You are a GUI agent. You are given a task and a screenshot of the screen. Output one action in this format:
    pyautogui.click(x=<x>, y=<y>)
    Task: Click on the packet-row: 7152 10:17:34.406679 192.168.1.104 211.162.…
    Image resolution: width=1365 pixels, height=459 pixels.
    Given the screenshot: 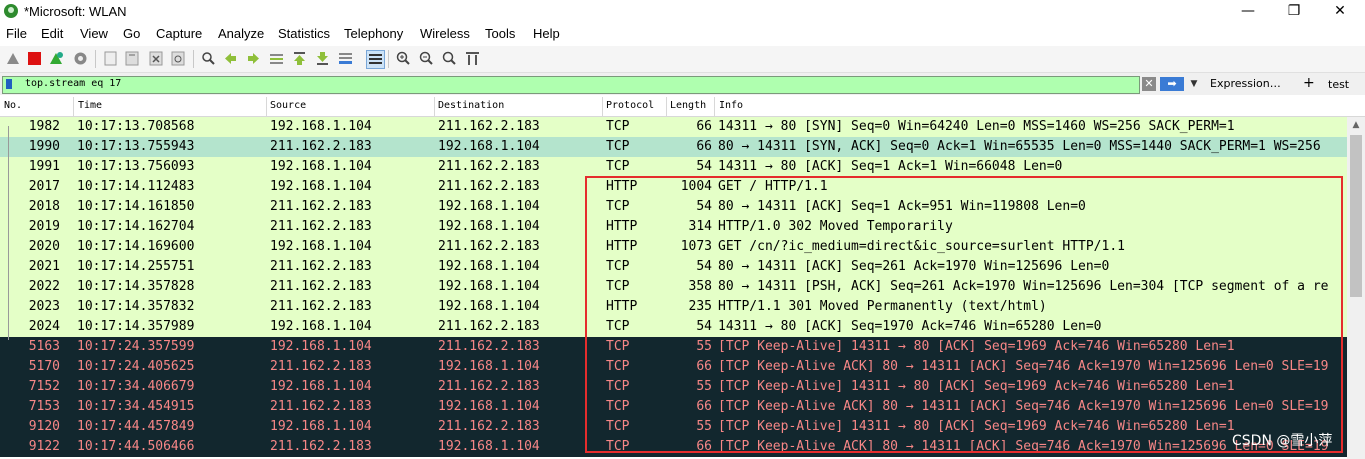 What is the action you would take?
    pyautogui.click(x=673, y=387)
    